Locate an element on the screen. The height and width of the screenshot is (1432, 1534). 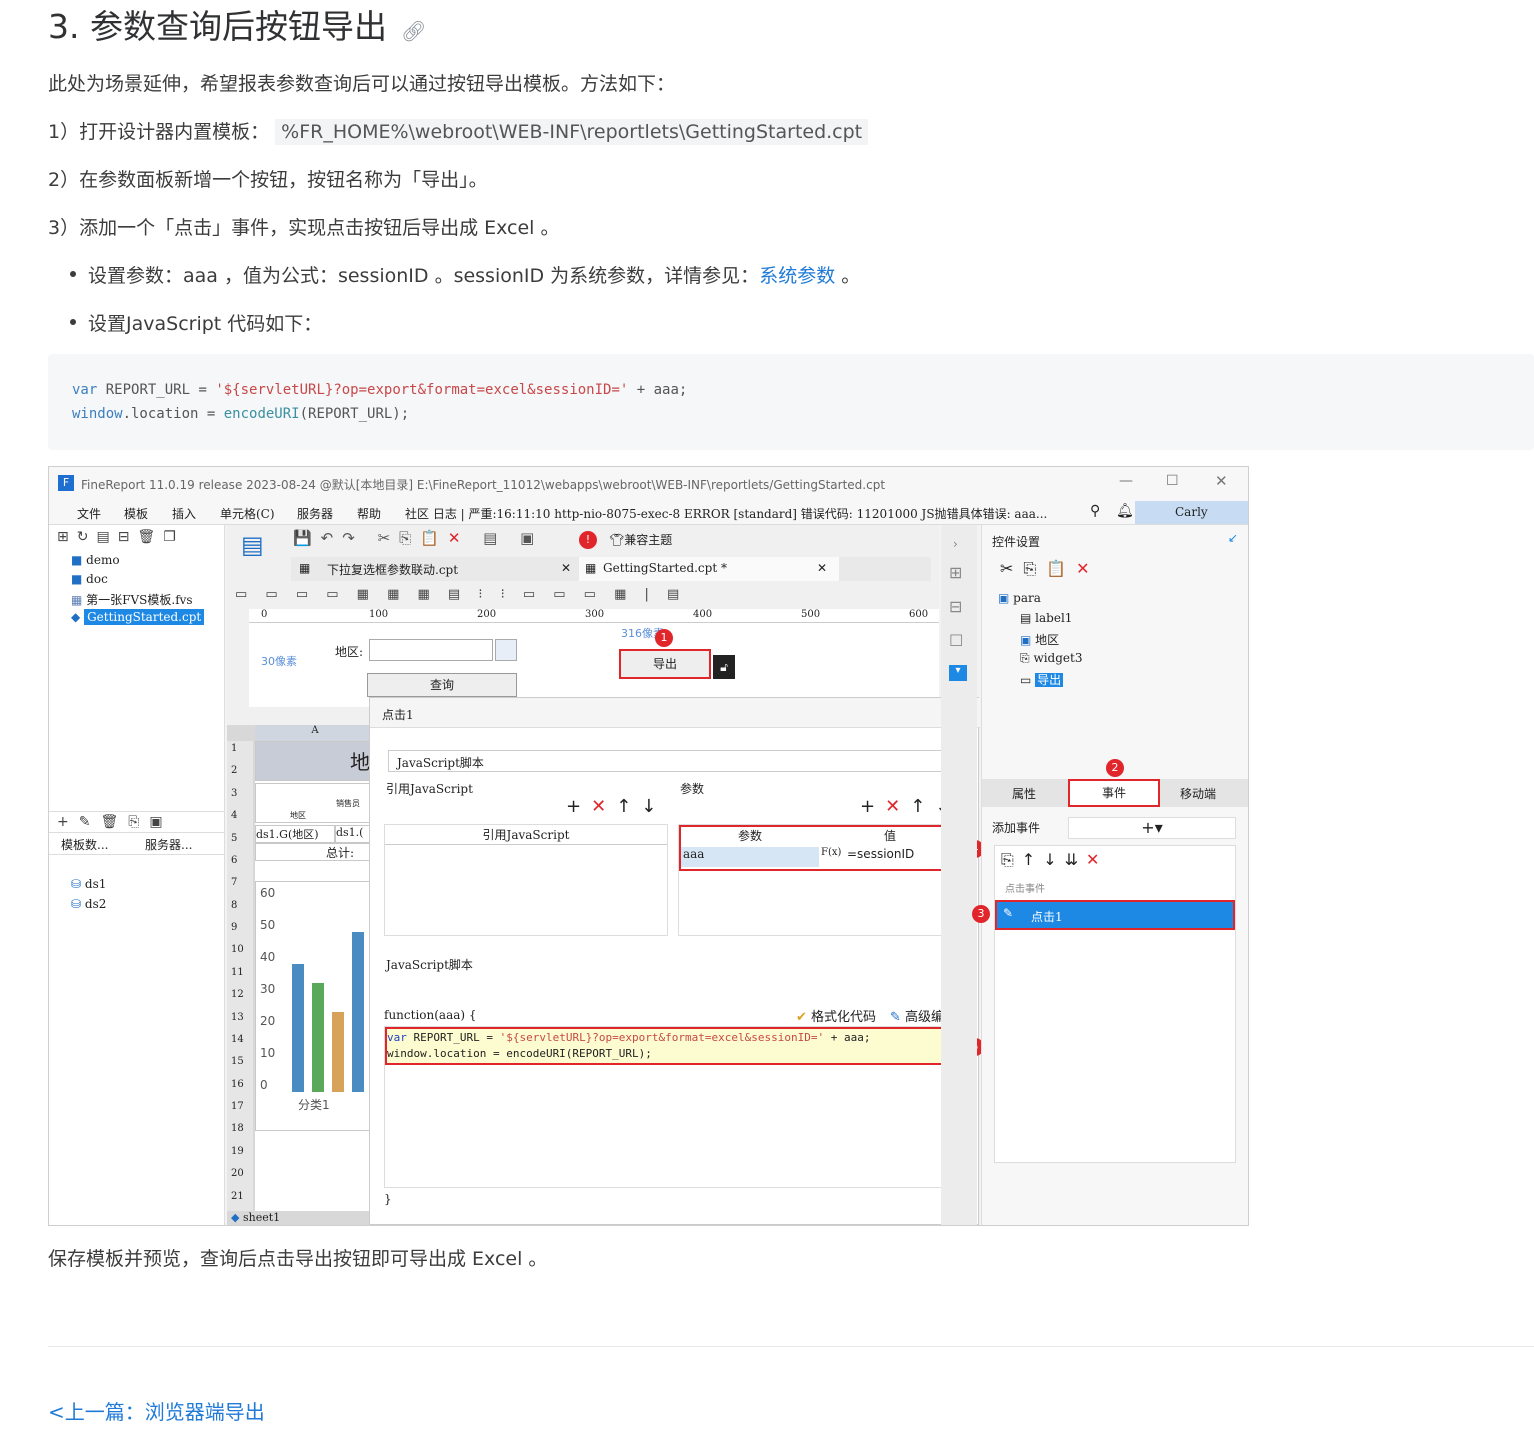
template-tabs: ▦ 下拉复选框参数联动.cpt ✕ ▦ GettingStarted.cpt * ✕ is located at coordinates (611, 569).